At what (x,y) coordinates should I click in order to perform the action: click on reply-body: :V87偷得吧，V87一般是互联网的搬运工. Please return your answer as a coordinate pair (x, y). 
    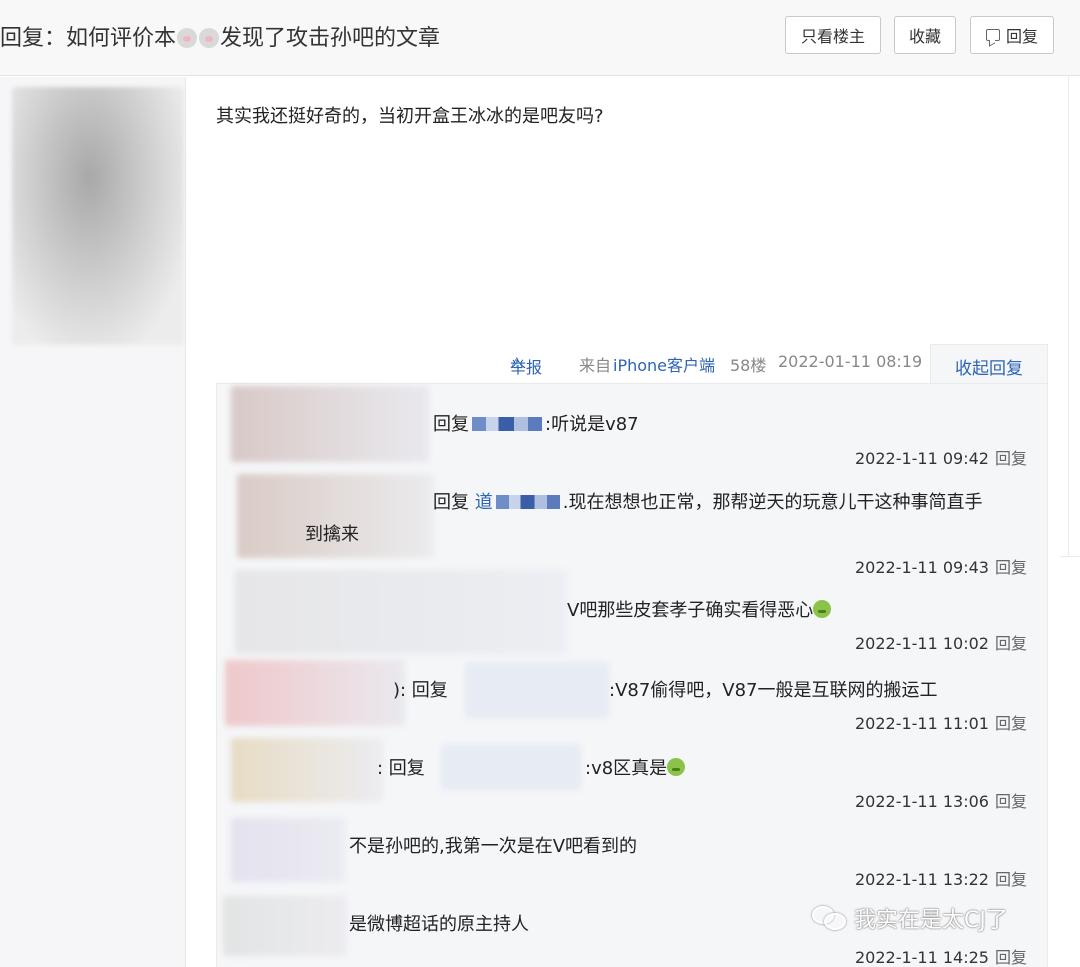
    Looking at the image, I should click on (773, 690).